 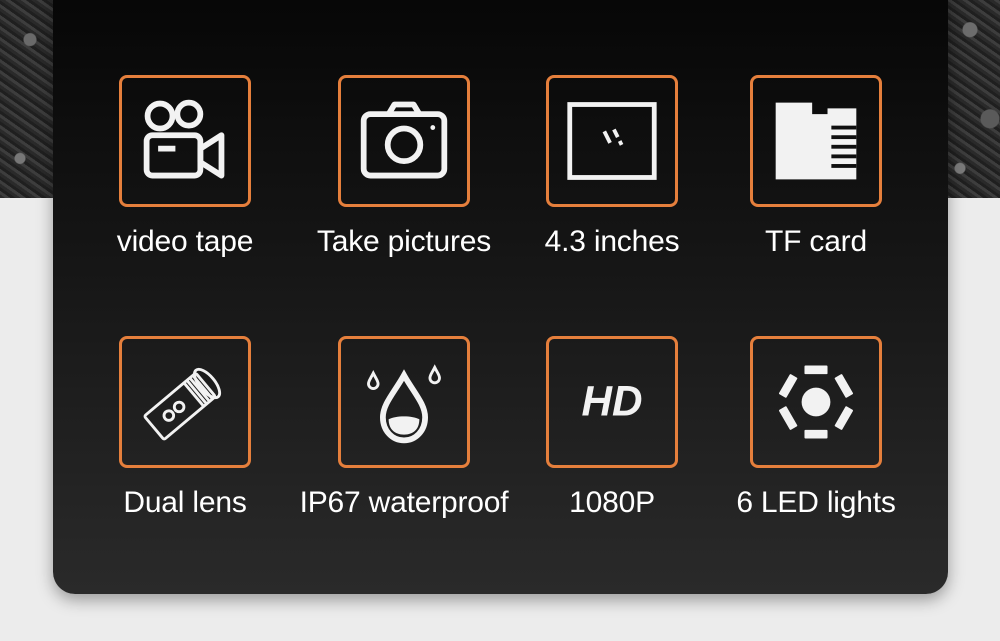 What do you see at coordinates (404, 241) in the screenshot?
I see `feature-label: Take pictures` at bounding box center [404, 241].